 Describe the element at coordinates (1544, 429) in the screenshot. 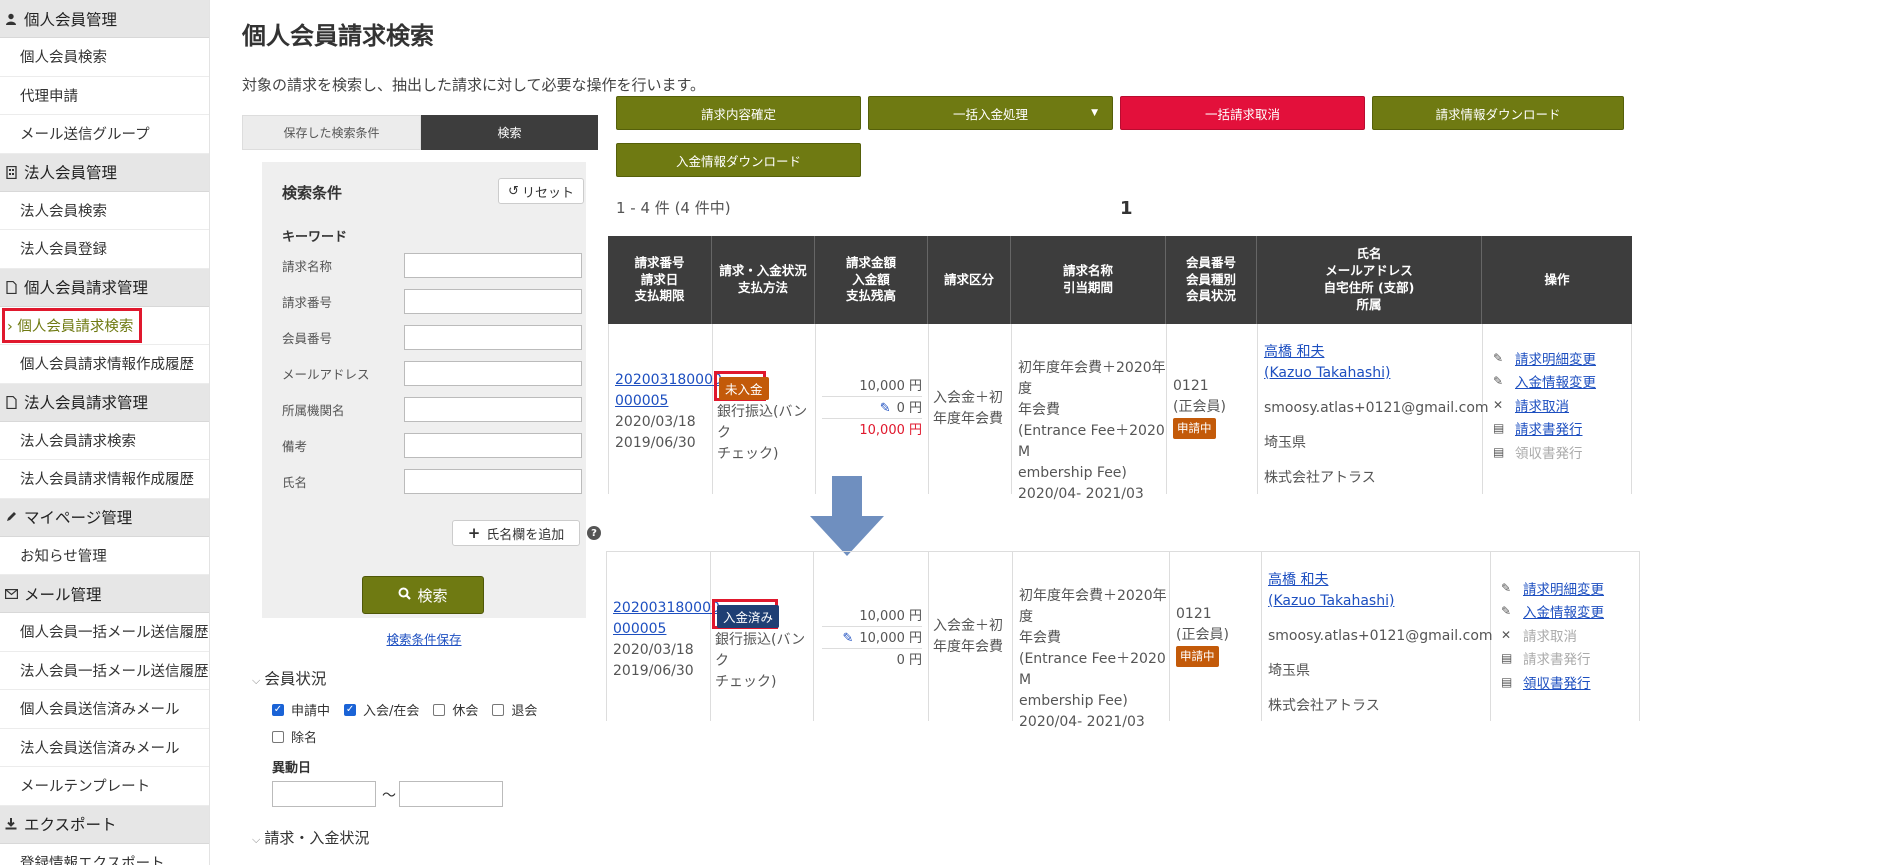

I see `op-issue-invoice: ▤ 請求書発行` at that location.